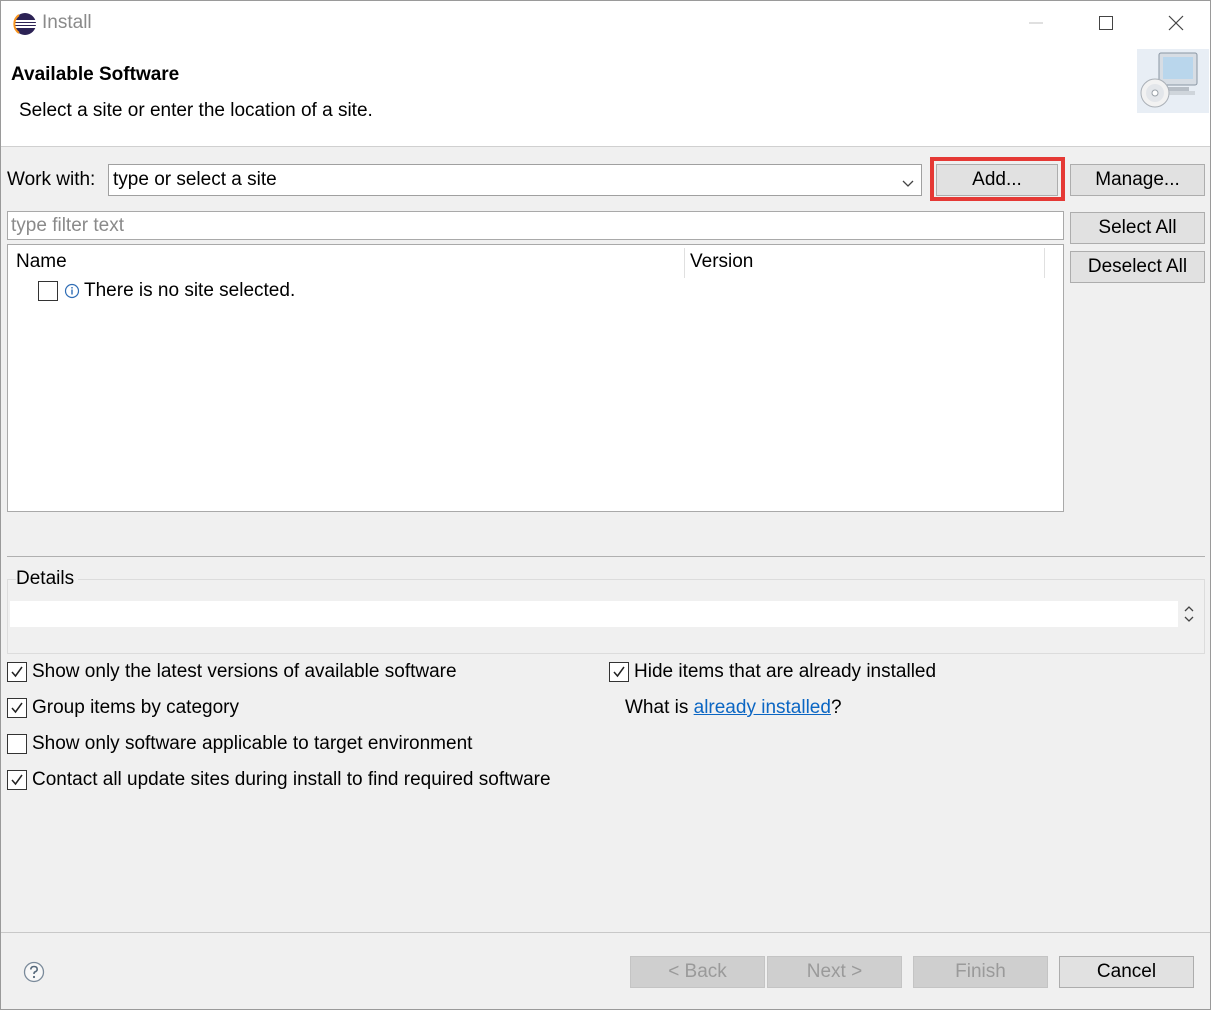  What do you see at coordinates (659, 707) in the screenshot?
I see `already-installed-prefix: What is` at bounding box center [659, 707].